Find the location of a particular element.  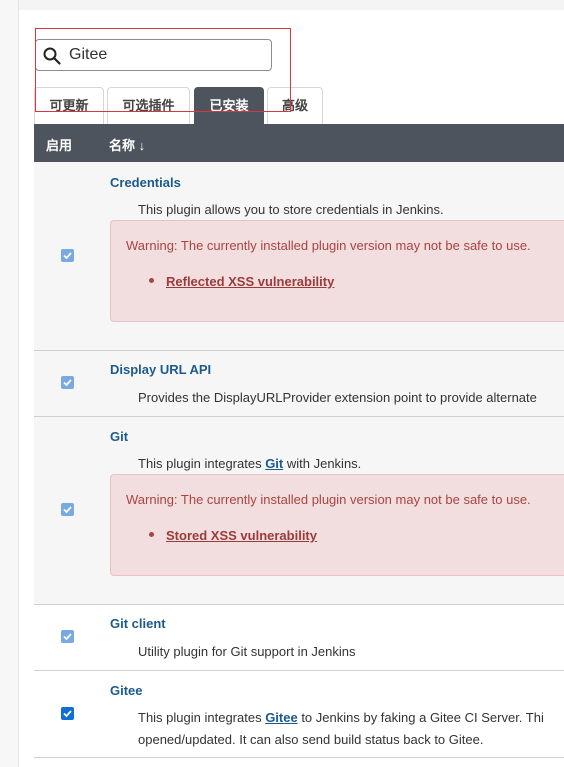

plugin-name-link: Git is located at coordinates (119, 436).